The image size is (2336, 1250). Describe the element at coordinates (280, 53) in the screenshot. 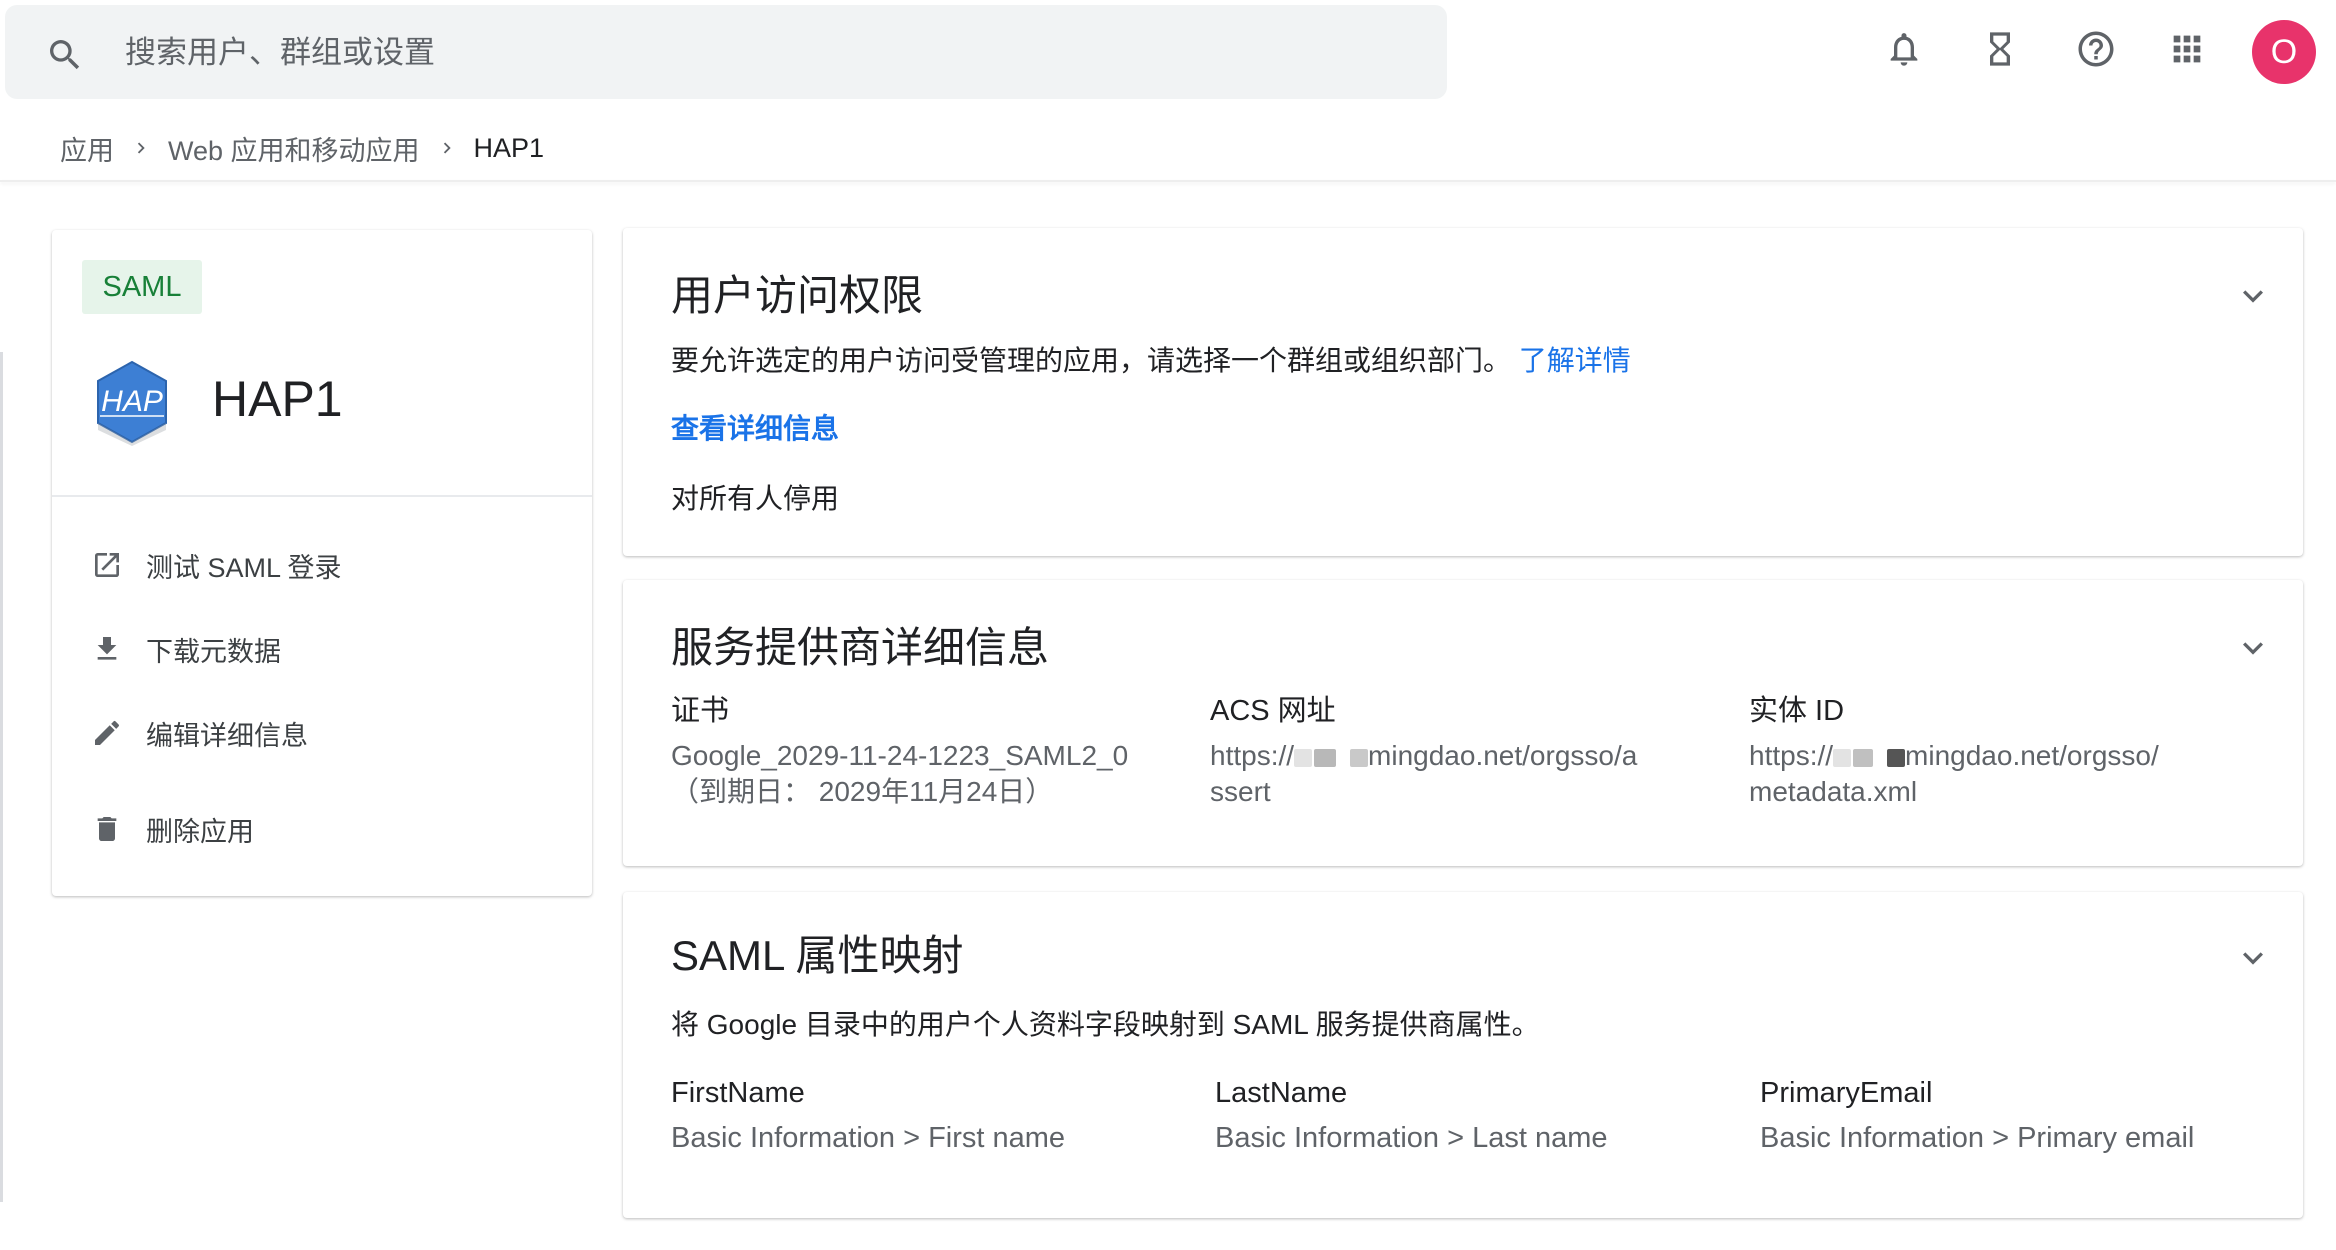

I see `search-input: 搜索用户、群组或设置` at that location.